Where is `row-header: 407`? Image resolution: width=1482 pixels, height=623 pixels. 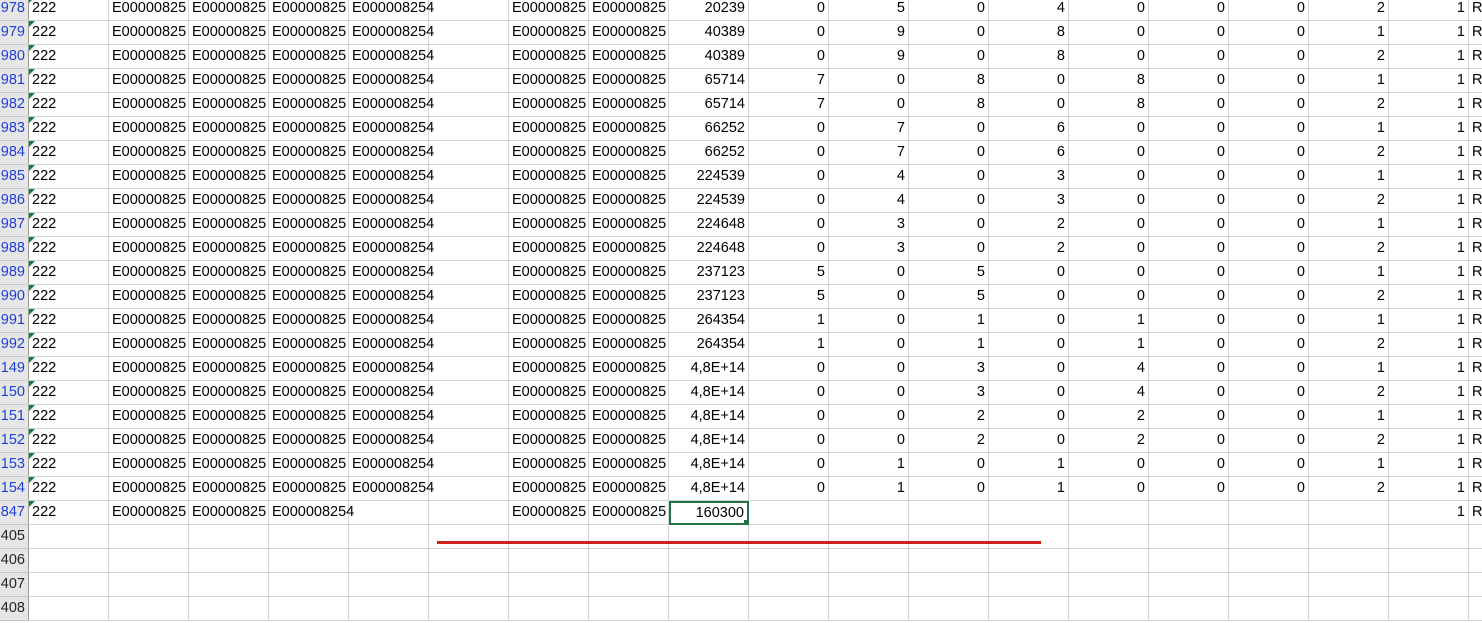
row-header: 407 is located at coordinates (14, 585).